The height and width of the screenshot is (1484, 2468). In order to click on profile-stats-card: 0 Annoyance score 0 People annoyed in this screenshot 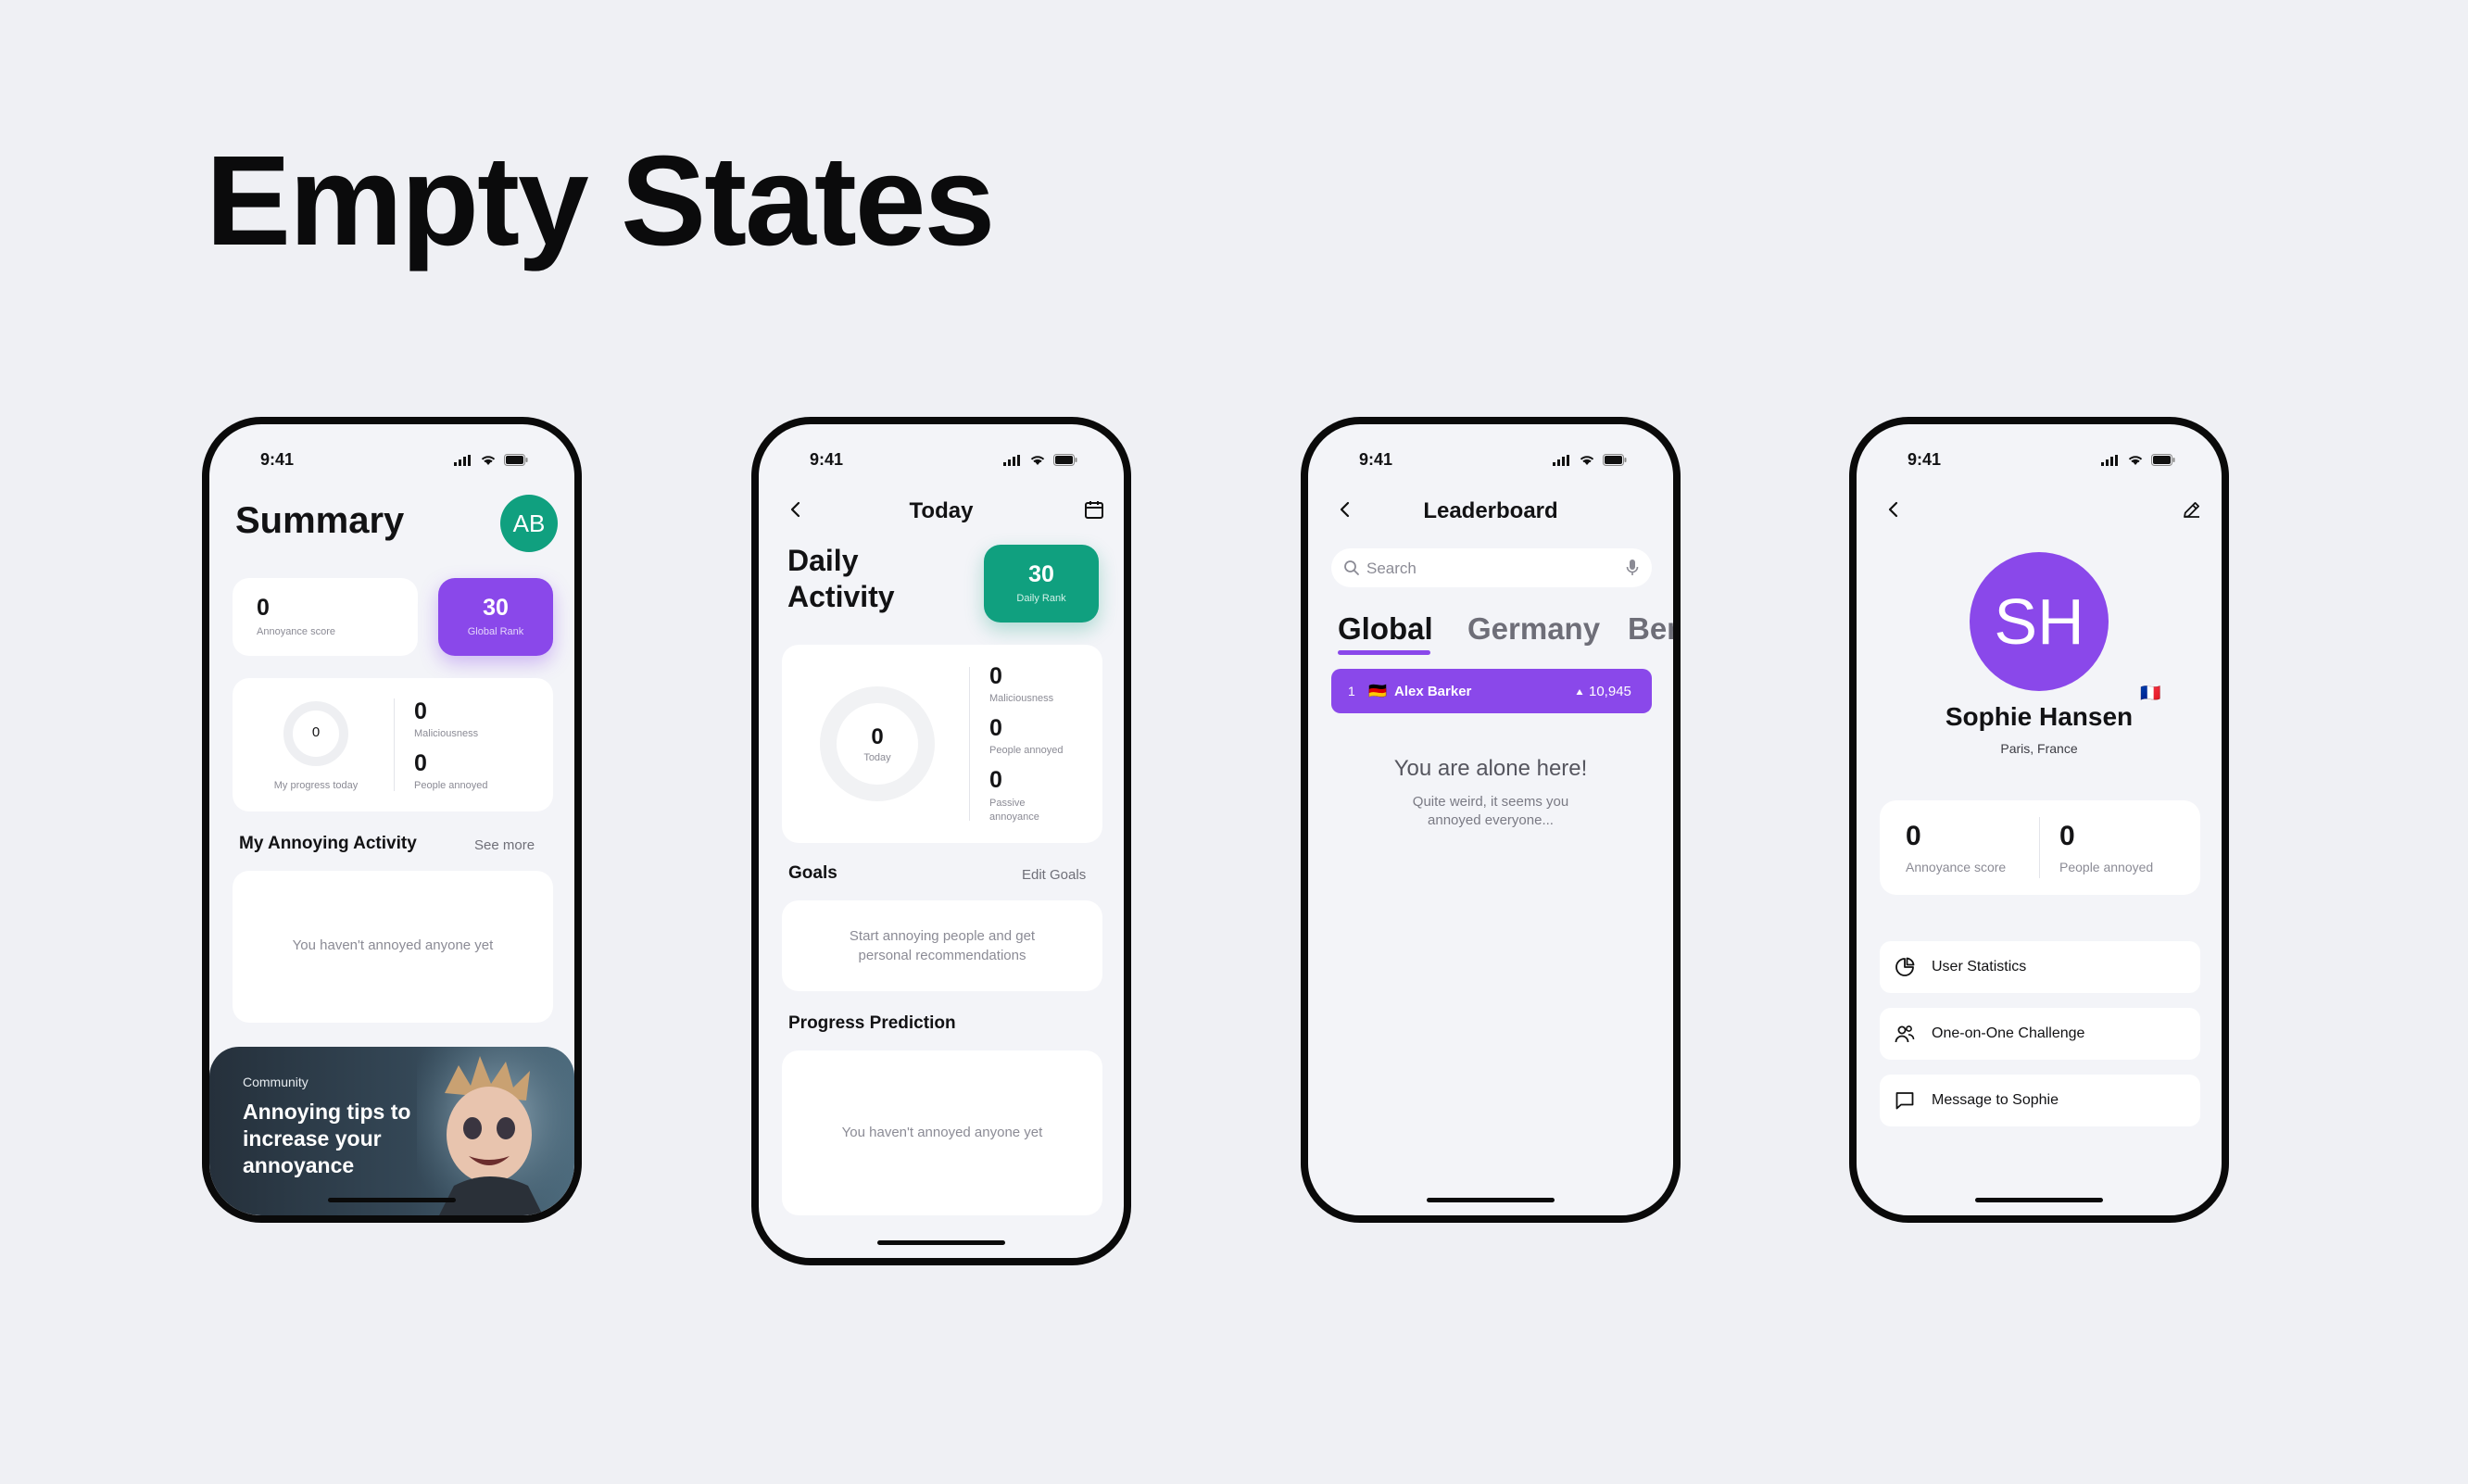, I will do `click(2040, 848)`.